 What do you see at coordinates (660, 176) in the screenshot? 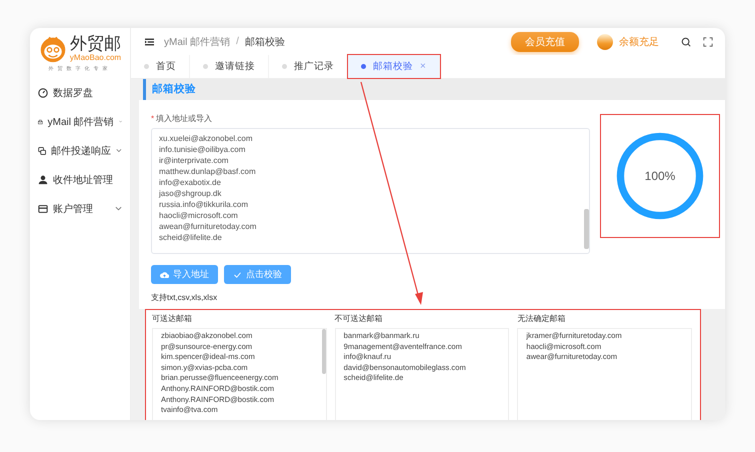
I see `progress-reading: 100%` at bounding box center [660, 176].